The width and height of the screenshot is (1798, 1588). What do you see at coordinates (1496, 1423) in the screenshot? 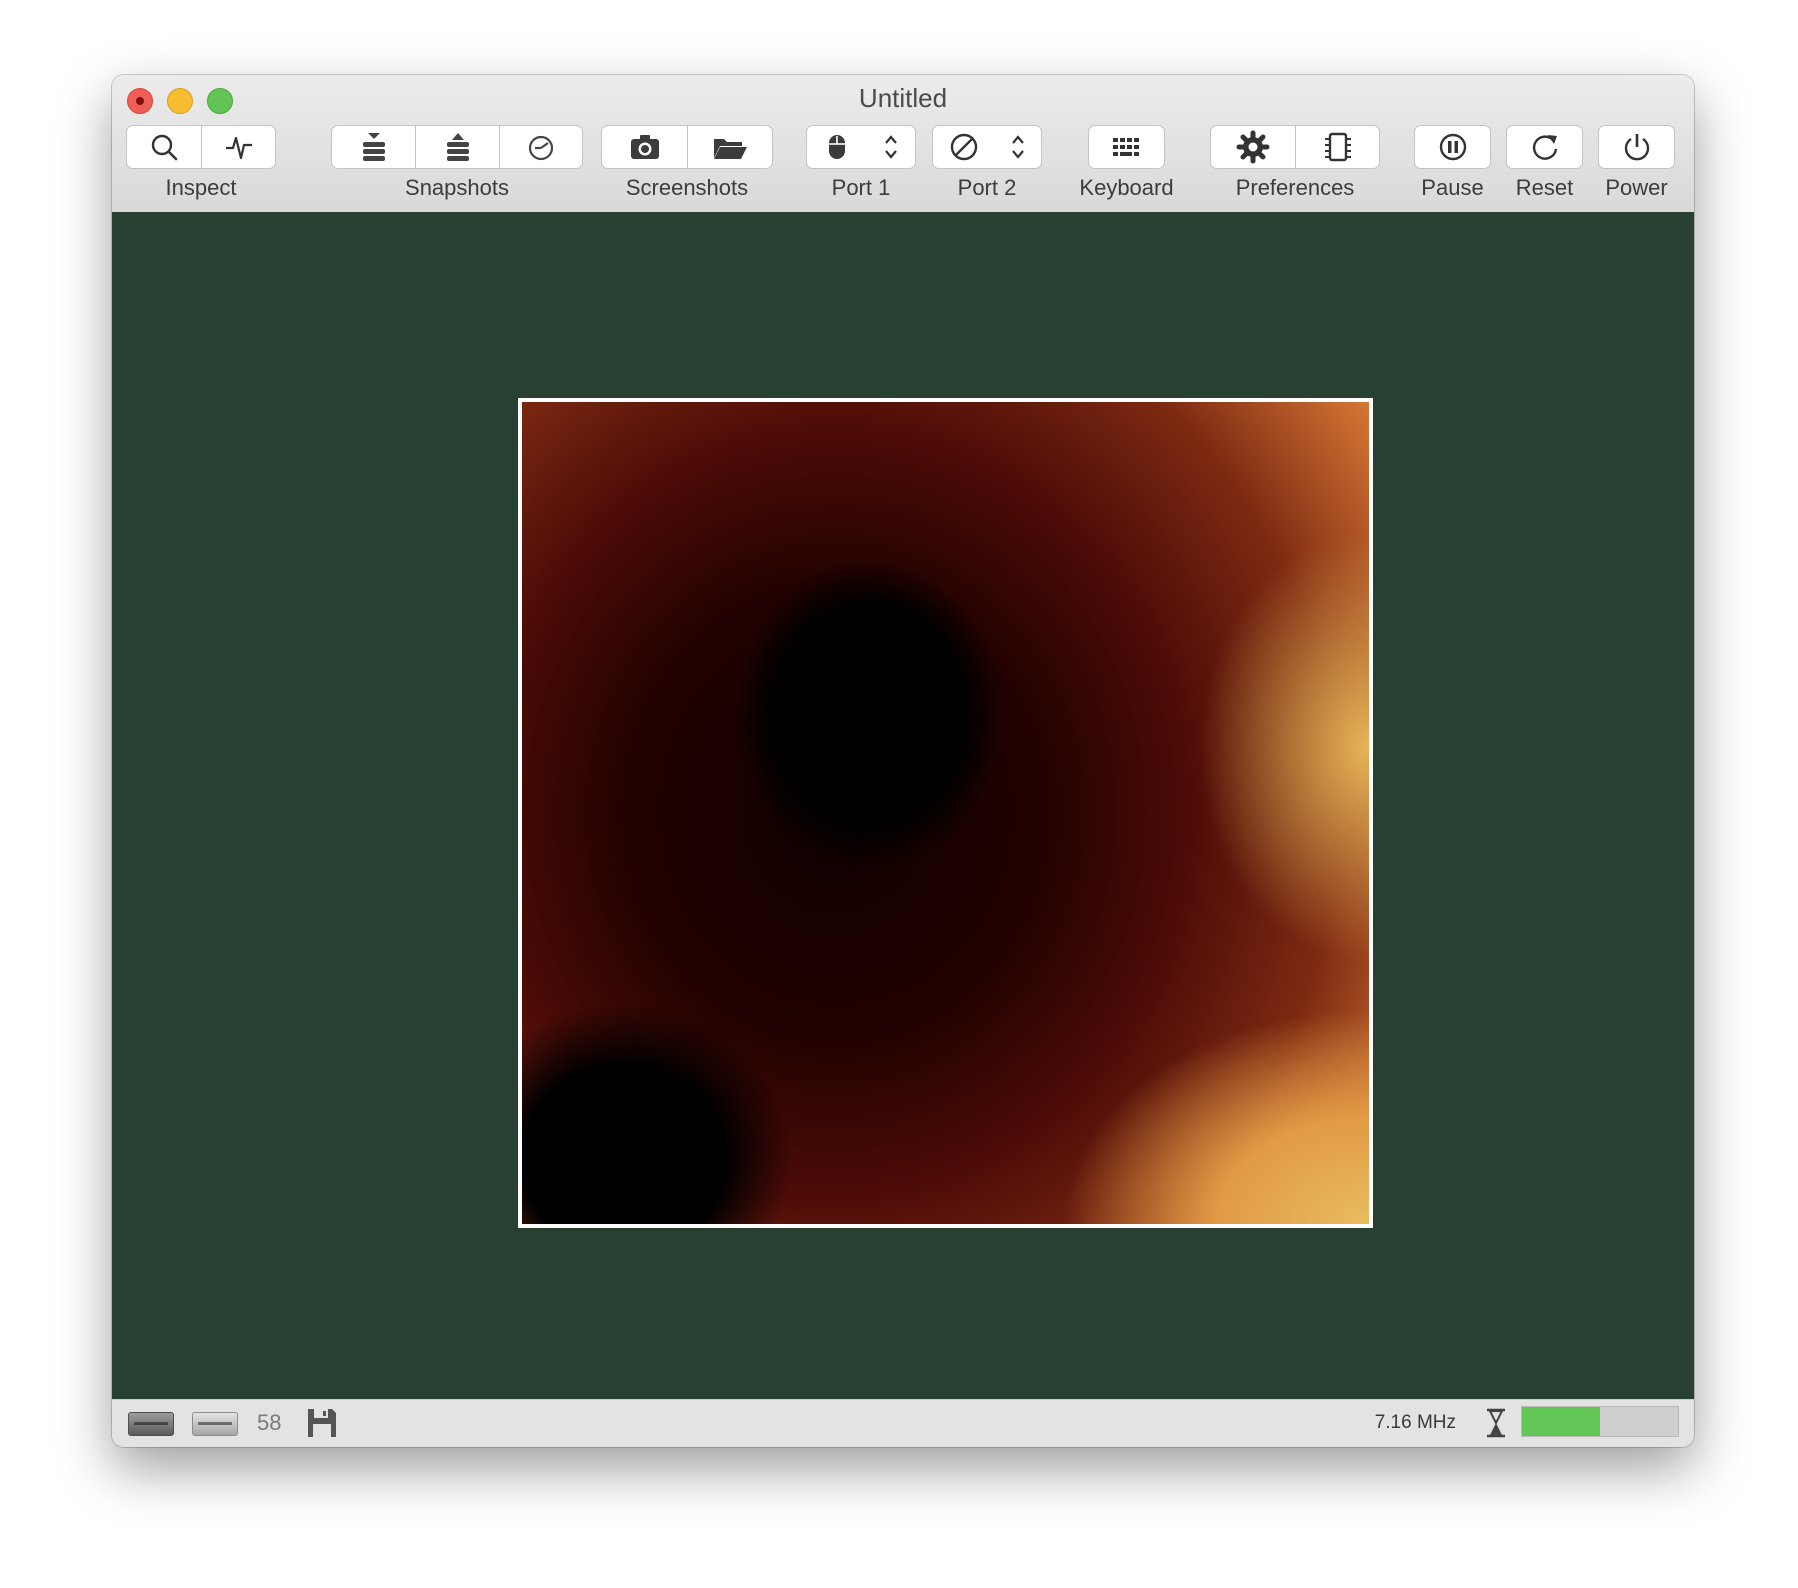
I see `hourglass-icon` at bounding box center [1496, 1423].